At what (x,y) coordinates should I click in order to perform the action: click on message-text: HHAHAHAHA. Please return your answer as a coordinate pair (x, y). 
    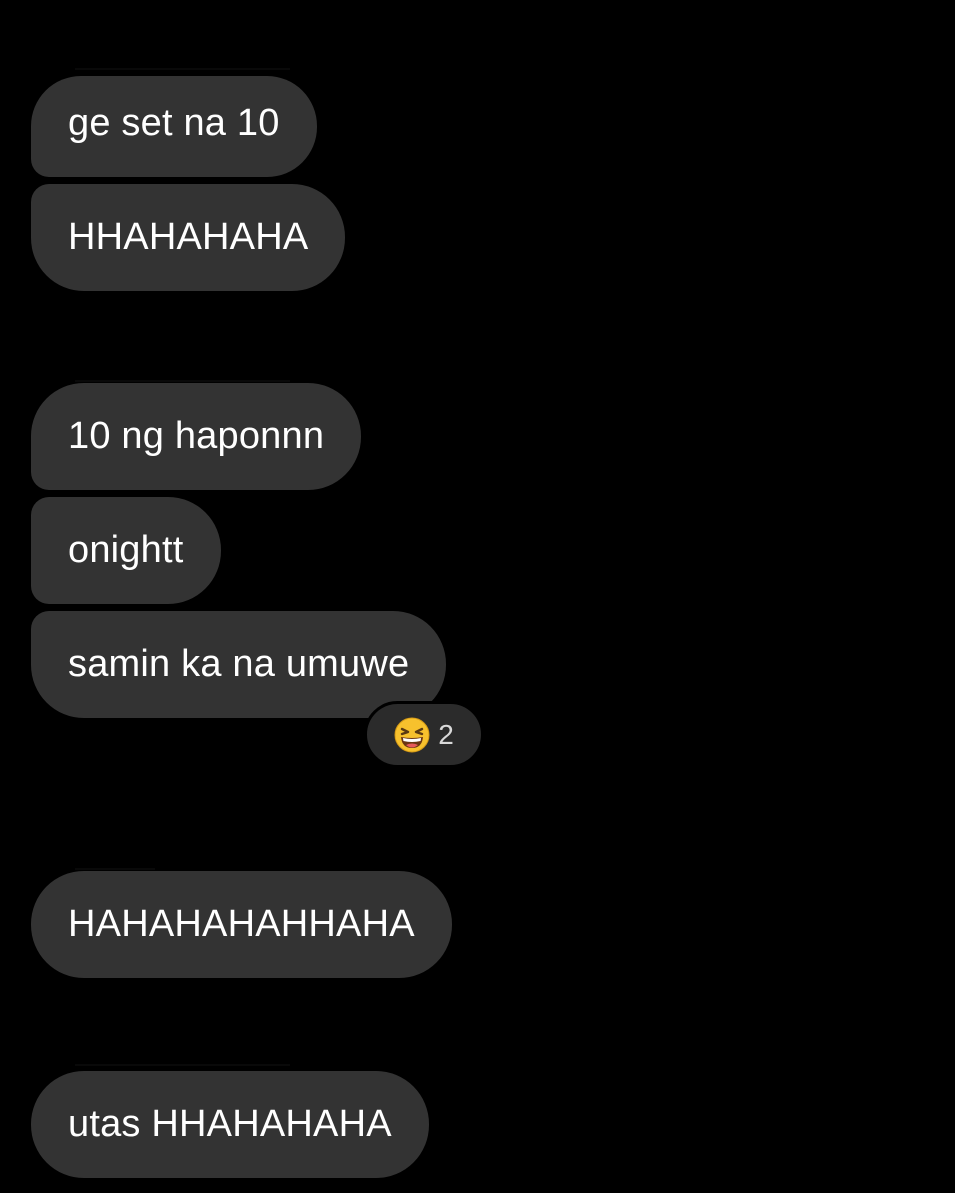
    Looking at the image, I should click on (188, 237).